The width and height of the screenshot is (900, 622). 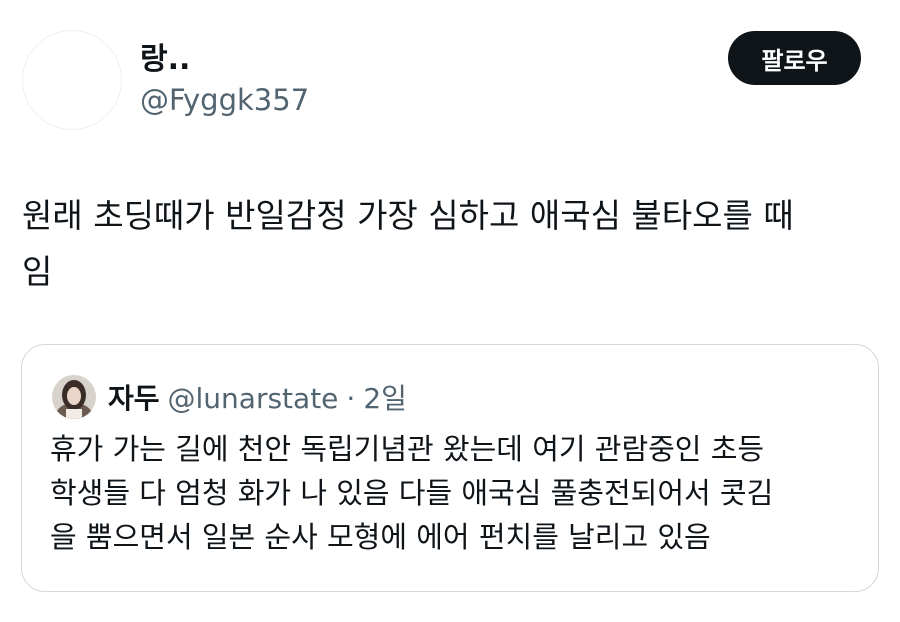 I want to click on quoted-tweet-header: 자두 @lunarstate · 2일, so click(x=257, y=397).